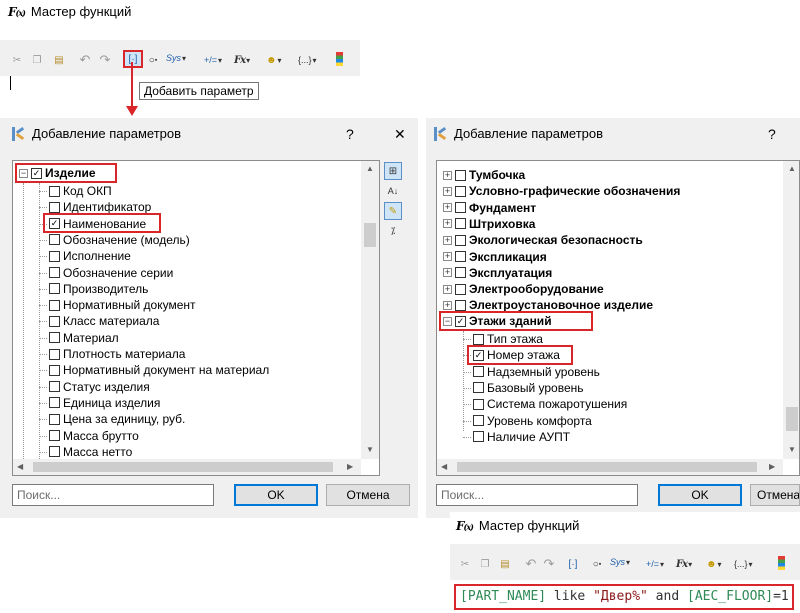  I want to click on tree-item: Нормативный документ, so click(117, 305).